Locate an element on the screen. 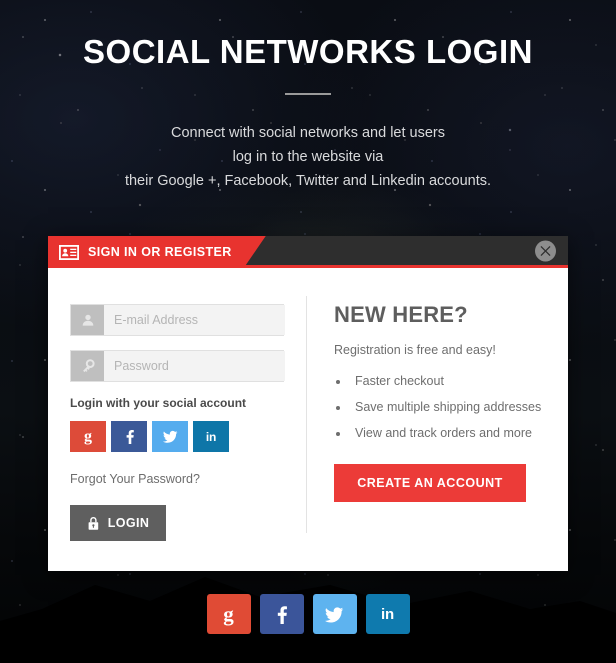 This screenshot has height=663, width=616. close-icon is located at coordinates (545, 250).